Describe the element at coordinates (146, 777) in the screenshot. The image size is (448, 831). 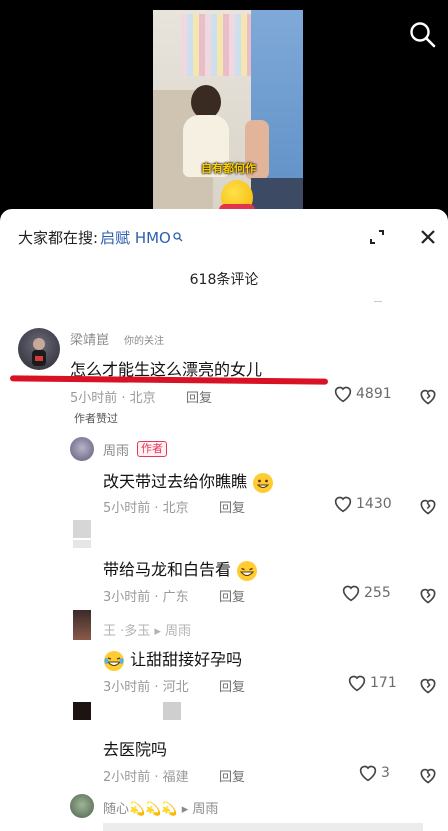
I see `comment-meta: 2小时前 · 福建` at that location.